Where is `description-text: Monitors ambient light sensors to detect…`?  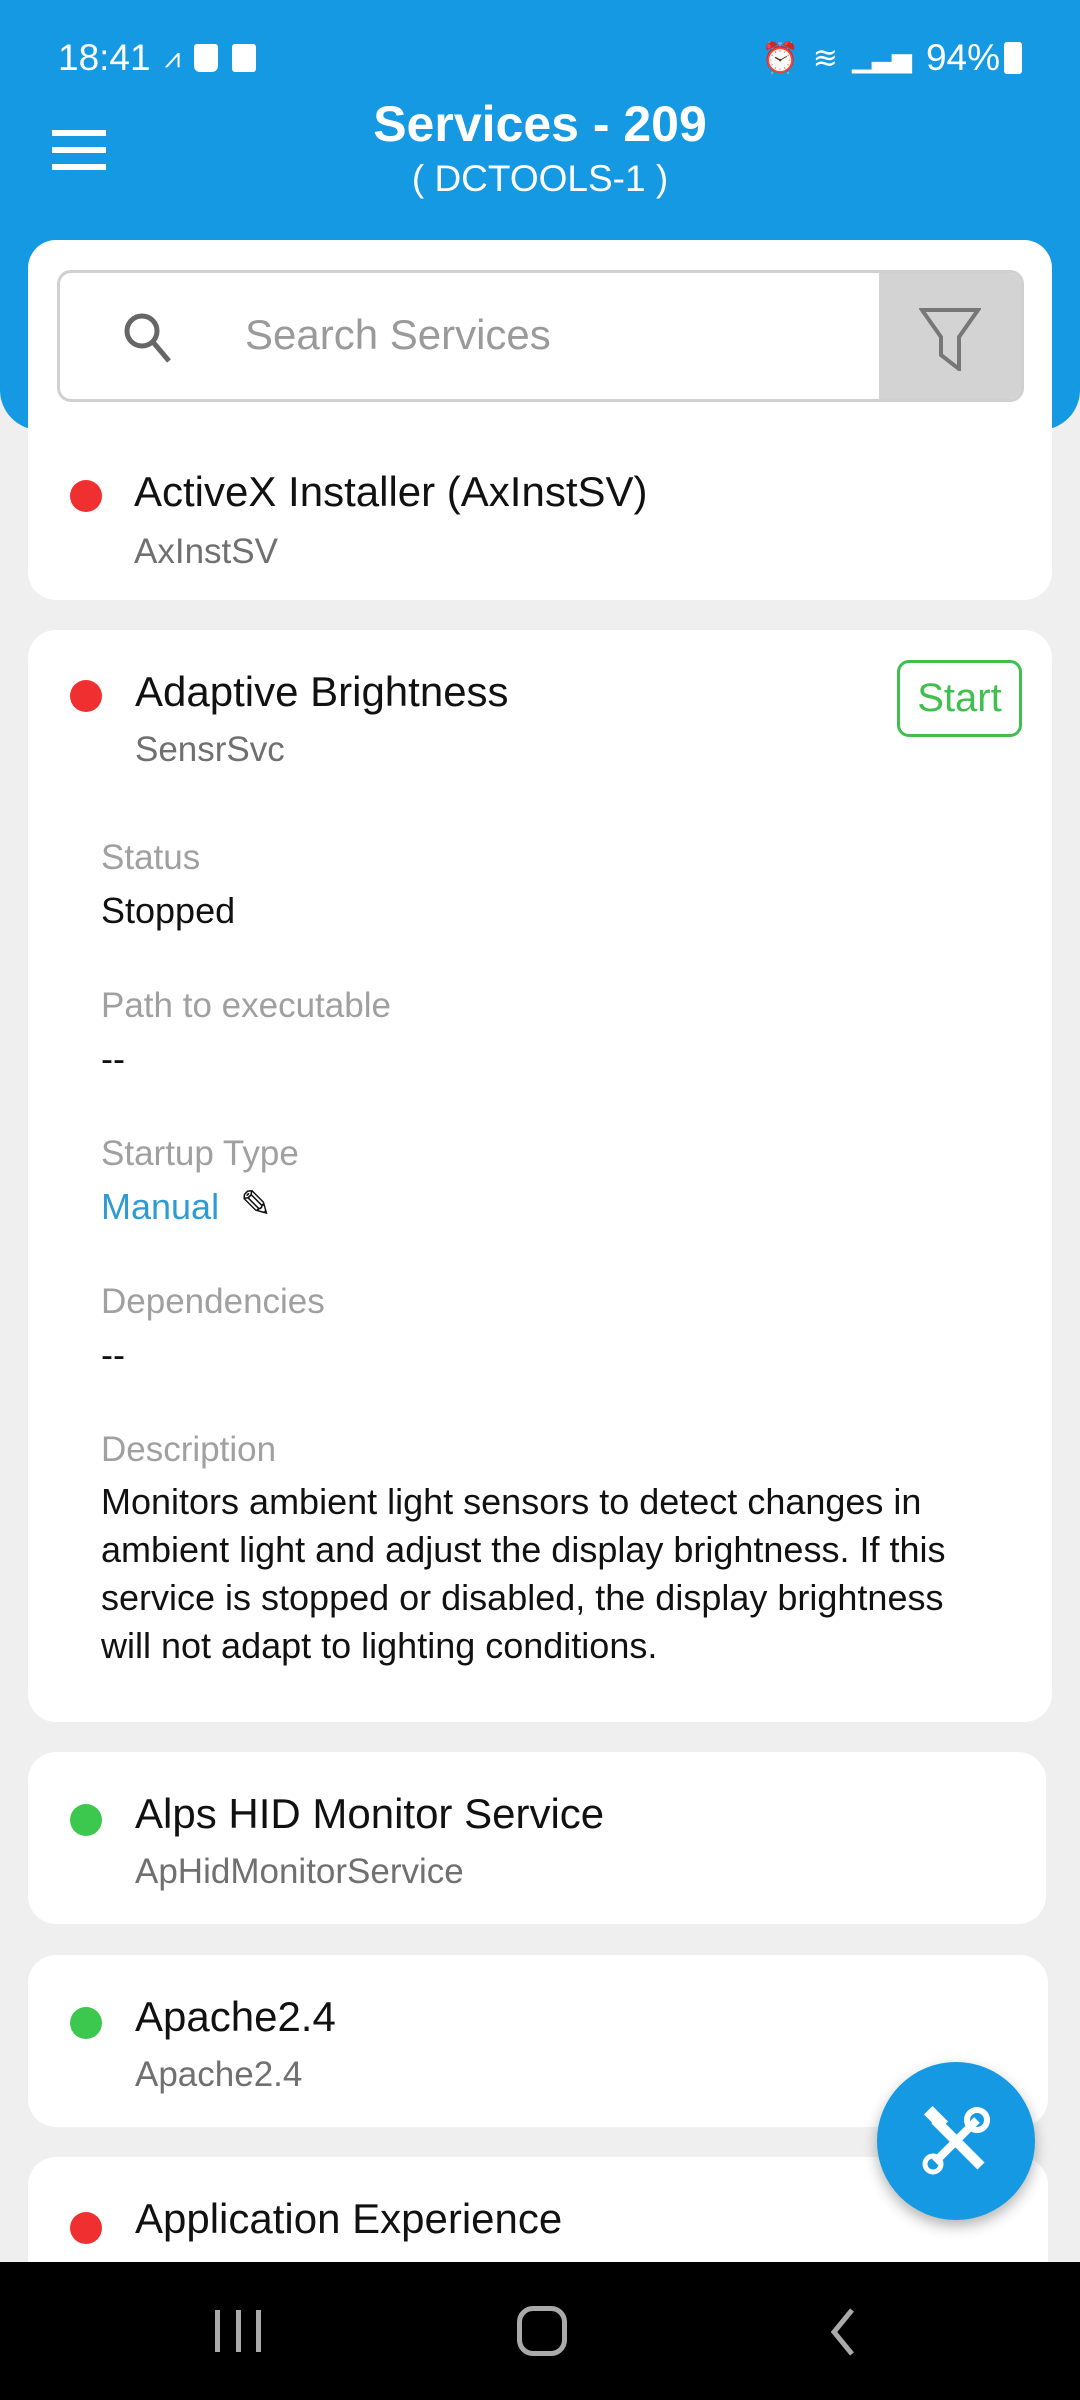 description-text: Monitors ambient light sensors to detect… is located at coordinates (523, 1573).